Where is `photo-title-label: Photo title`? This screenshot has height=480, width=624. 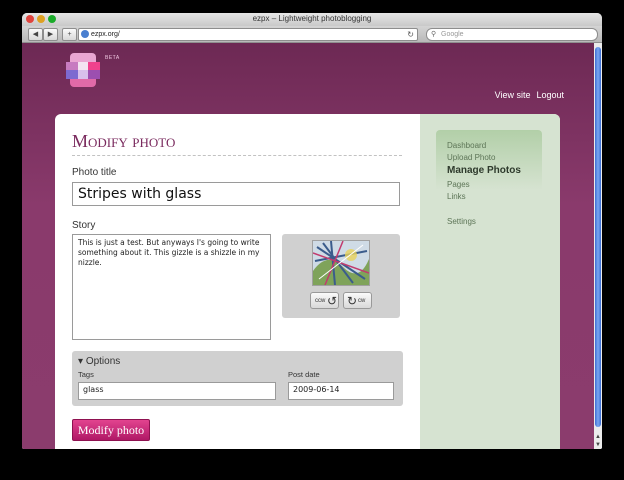
photo-title-label: Photo title is located at coordinates (94, 172).